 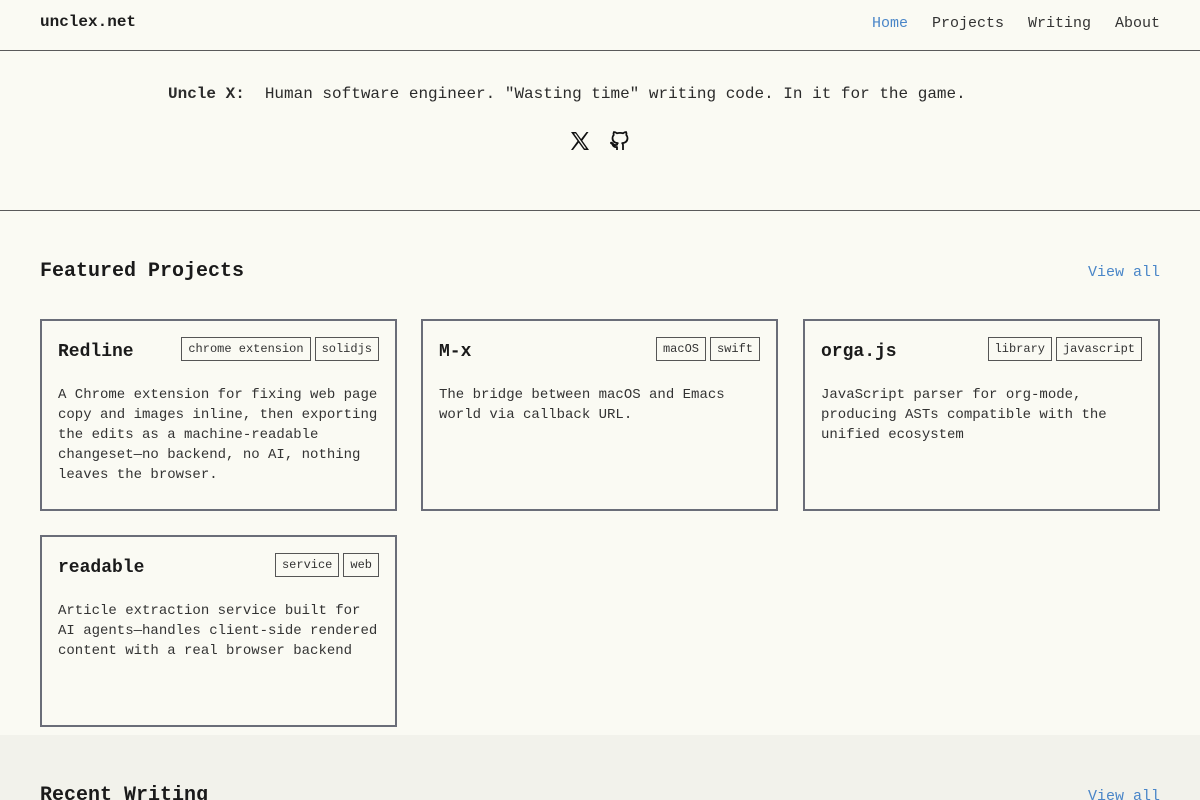 I want to click on featured-projects-heading: Featured Projects, so click(x=142, y=271).